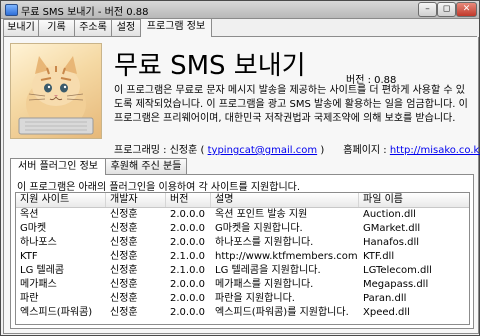 This screenshot has height=336, width=480. I want to click on kitten-logo, so click(56, 91).